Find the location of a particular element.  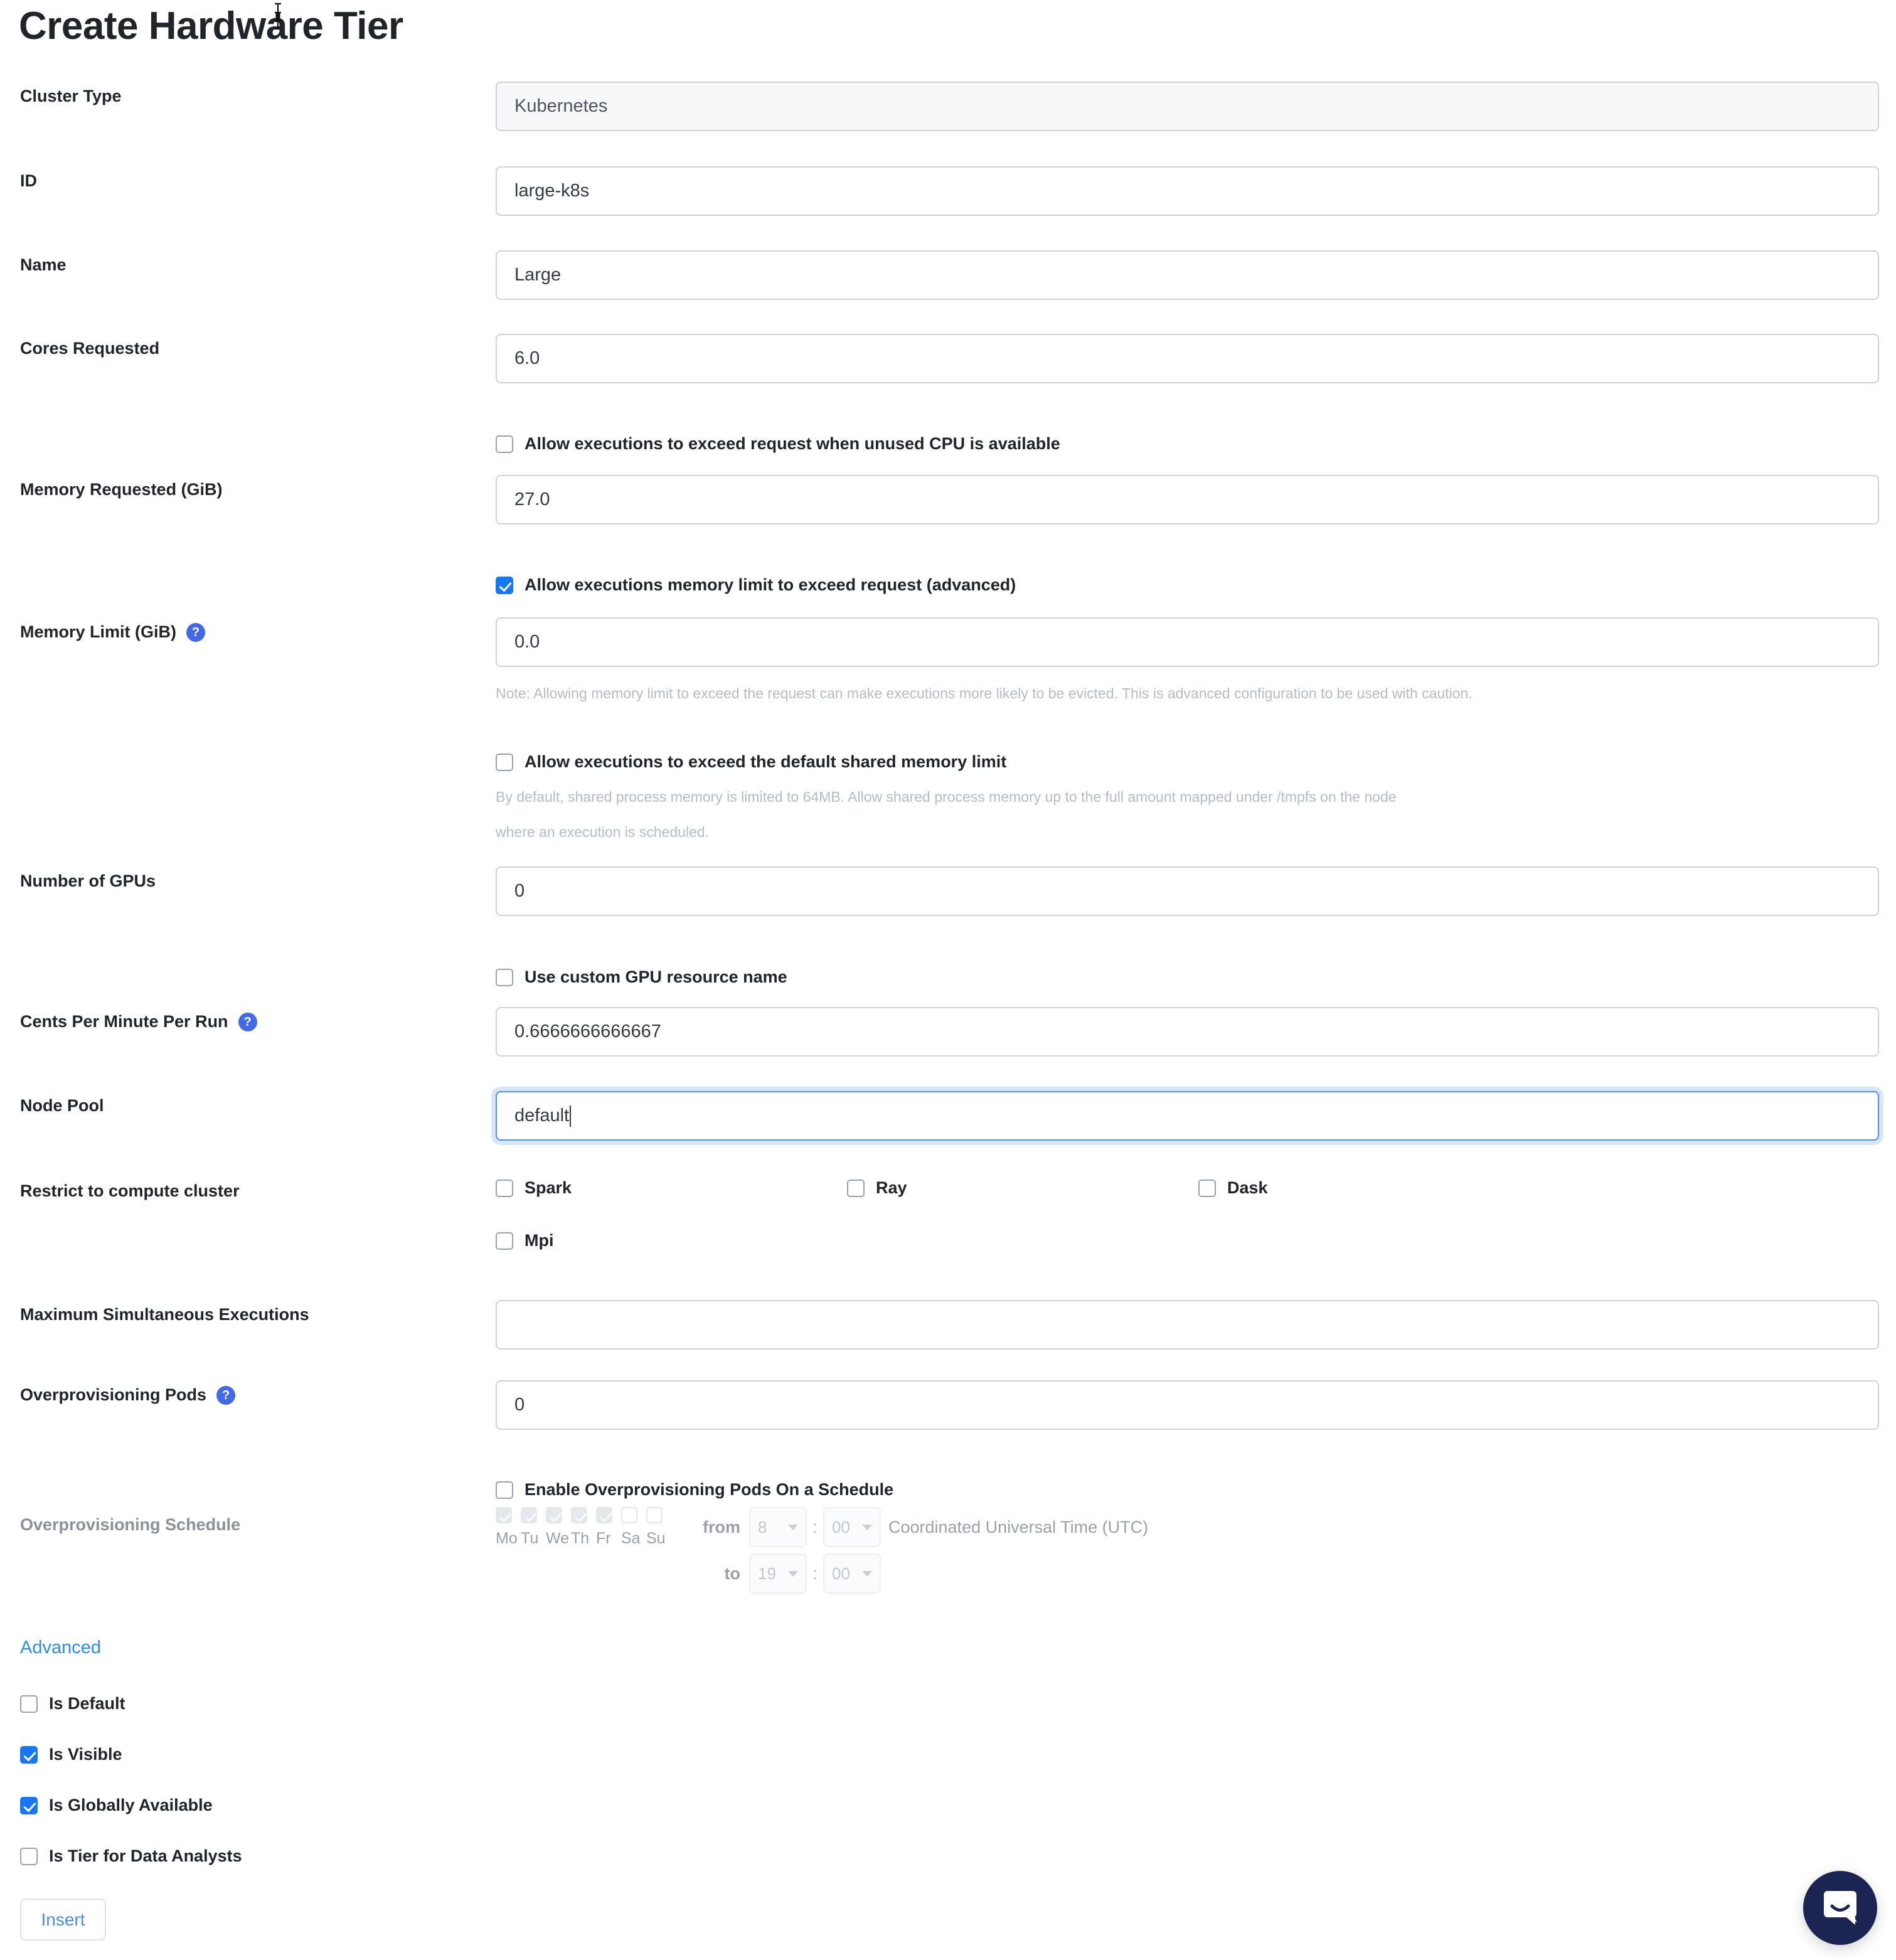

checkbox-shared-memory is located at coordinates (504, 762).